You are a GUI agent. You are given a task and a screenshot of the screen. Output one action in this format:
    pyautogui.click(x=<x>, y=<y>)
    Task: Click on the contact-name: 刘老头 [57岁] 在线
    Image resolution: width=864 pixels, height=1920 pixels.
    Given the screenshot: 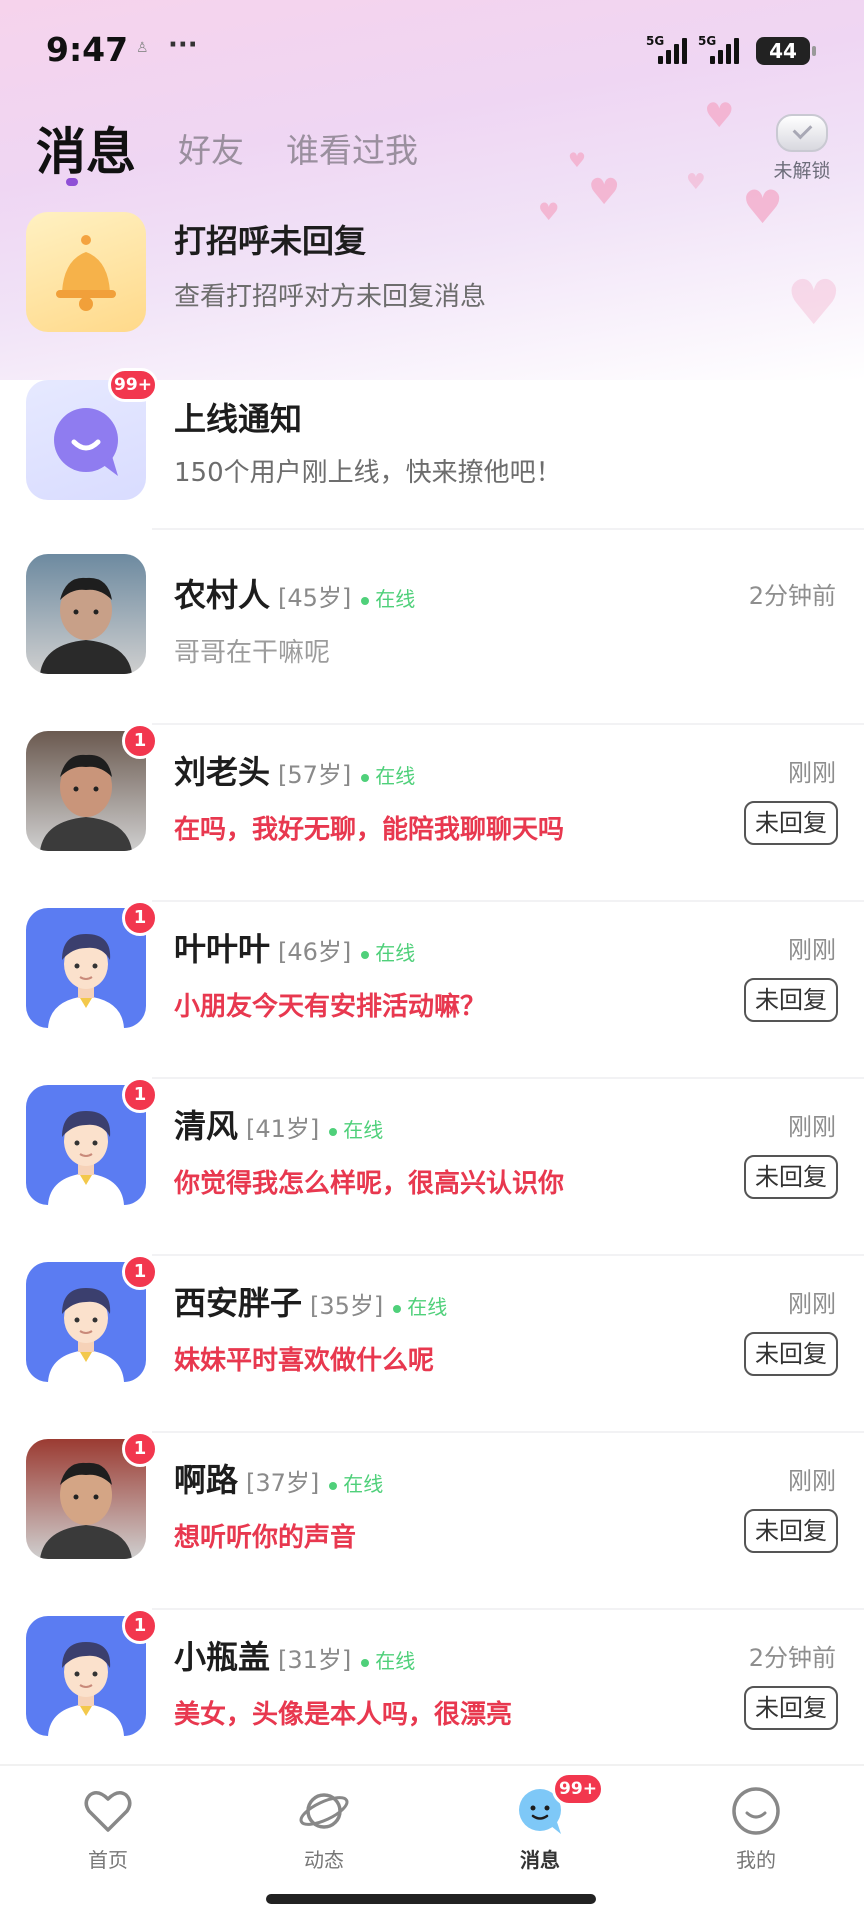 What is the action you would take?
    pyautogui.click(x=294, y=770)
    